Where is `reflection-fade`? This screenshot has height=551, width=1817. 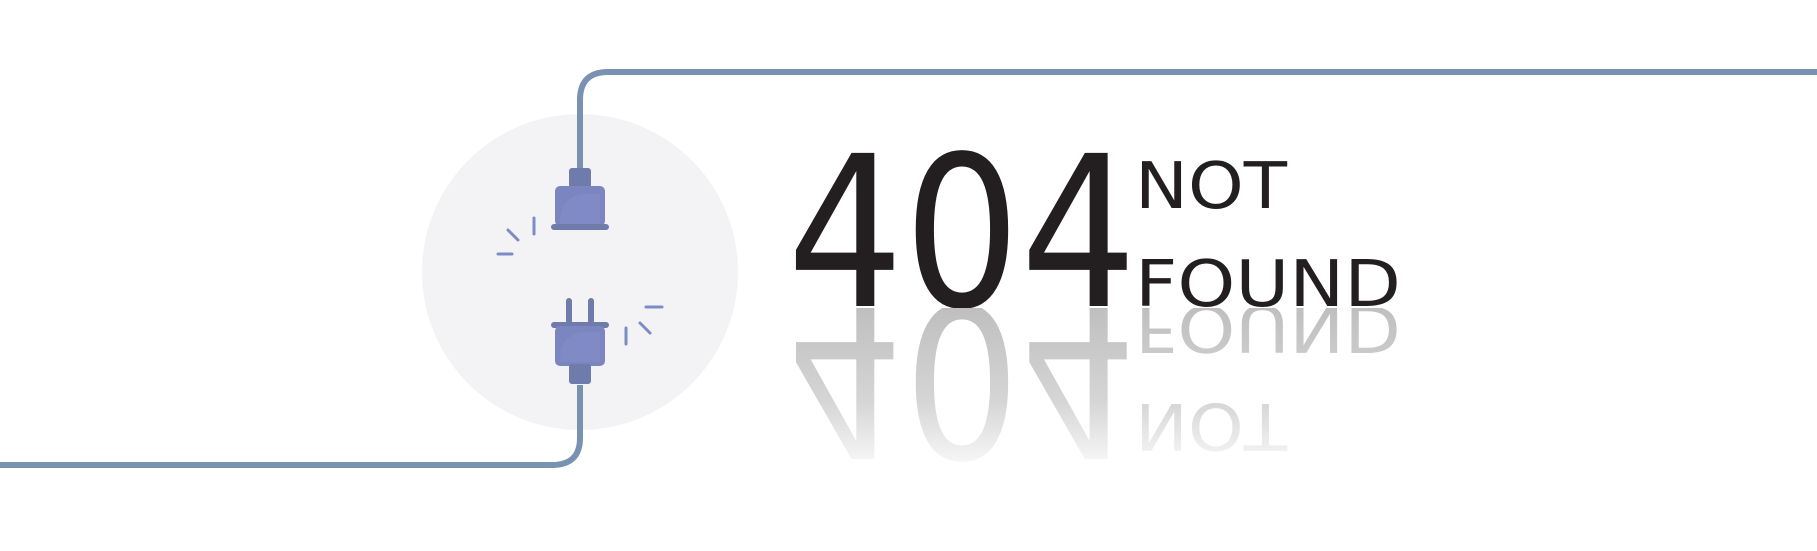 reflection-fade is located at coordinates (1110, 393).